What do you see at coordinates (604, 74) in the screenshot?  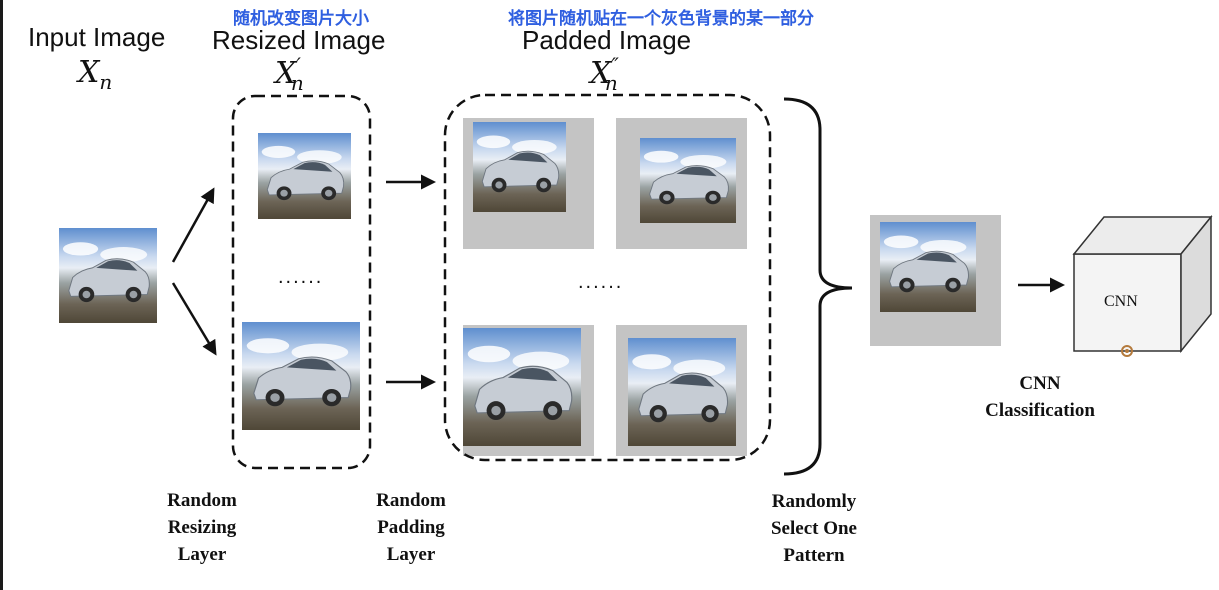 I see `padded-image-symbol: X″n` at bounding box center [604, 74].